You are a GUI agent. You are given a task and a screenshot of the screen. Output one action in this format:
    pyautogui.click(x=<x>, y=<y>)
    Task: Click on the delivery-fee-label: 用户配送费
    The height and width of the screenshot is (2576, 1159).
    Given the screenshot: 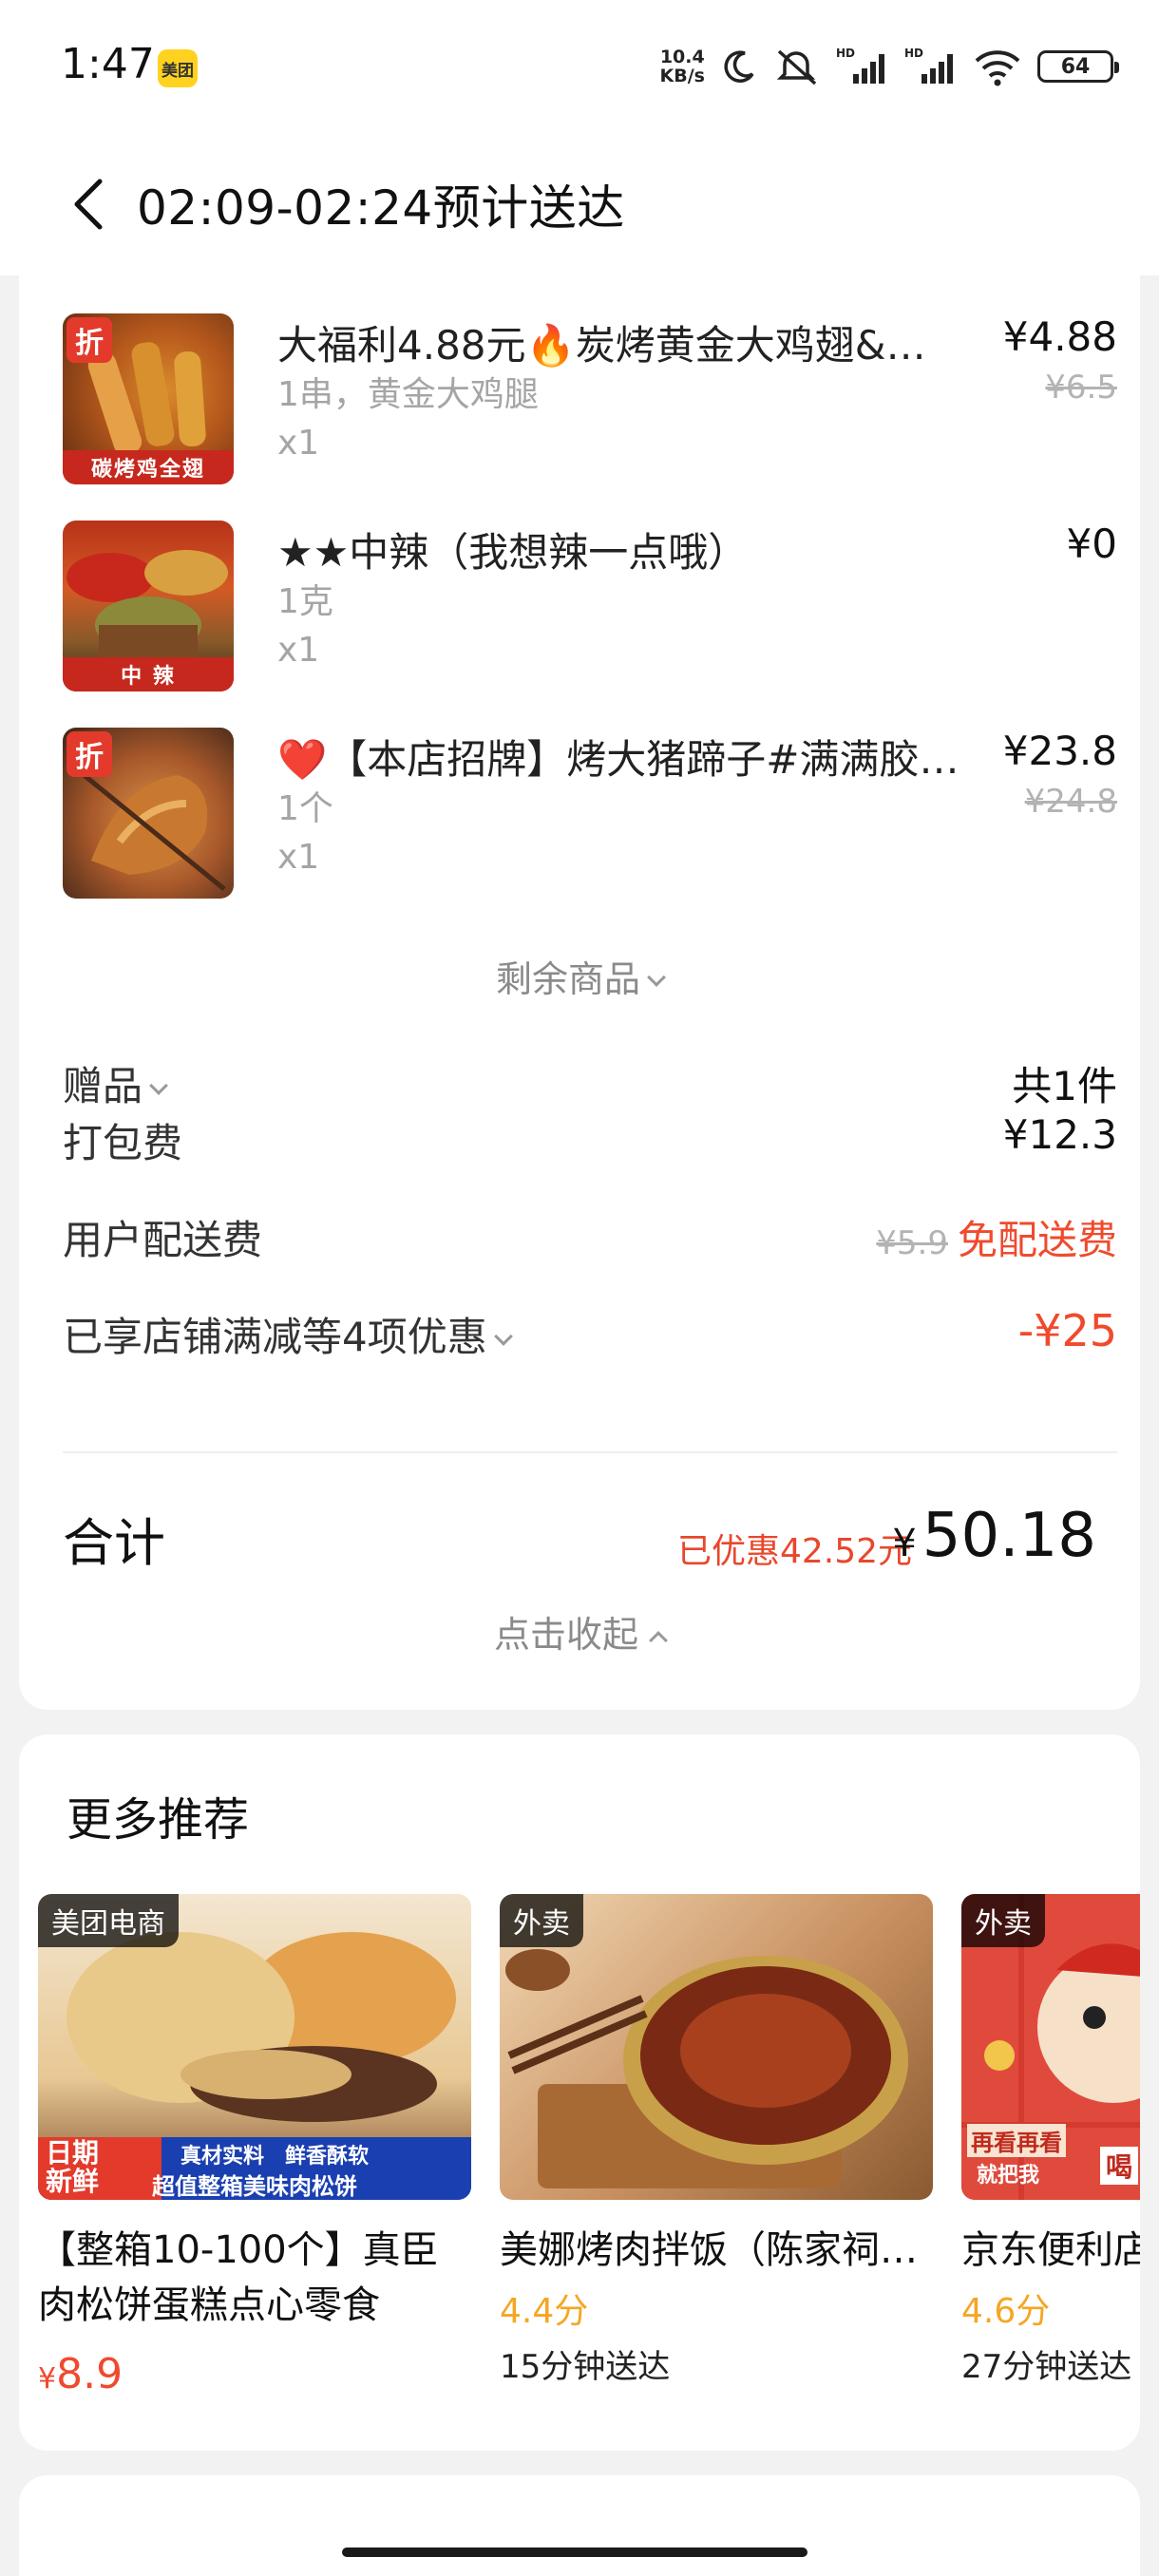 What is the action you would take?
    pyautogui.click(x=163, y=1240)
    